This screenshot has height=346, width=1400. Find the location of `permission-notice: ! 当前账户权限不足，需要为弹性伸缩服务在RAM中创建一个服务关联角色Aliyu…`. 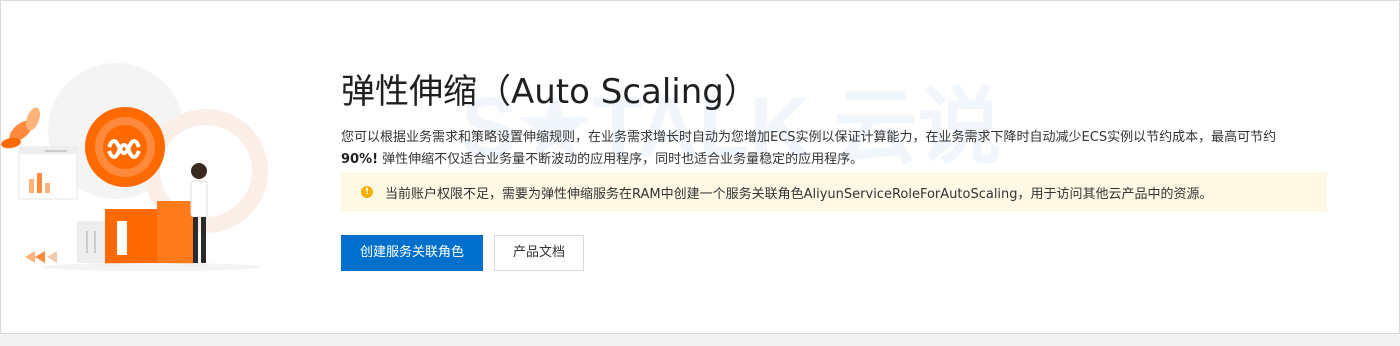

permission-notice: ! 当前账户权限不足，需要为弹性伸缩服务在RAM中创建一个服务关联角色Aliyu… is located at coordinates (834, 192).